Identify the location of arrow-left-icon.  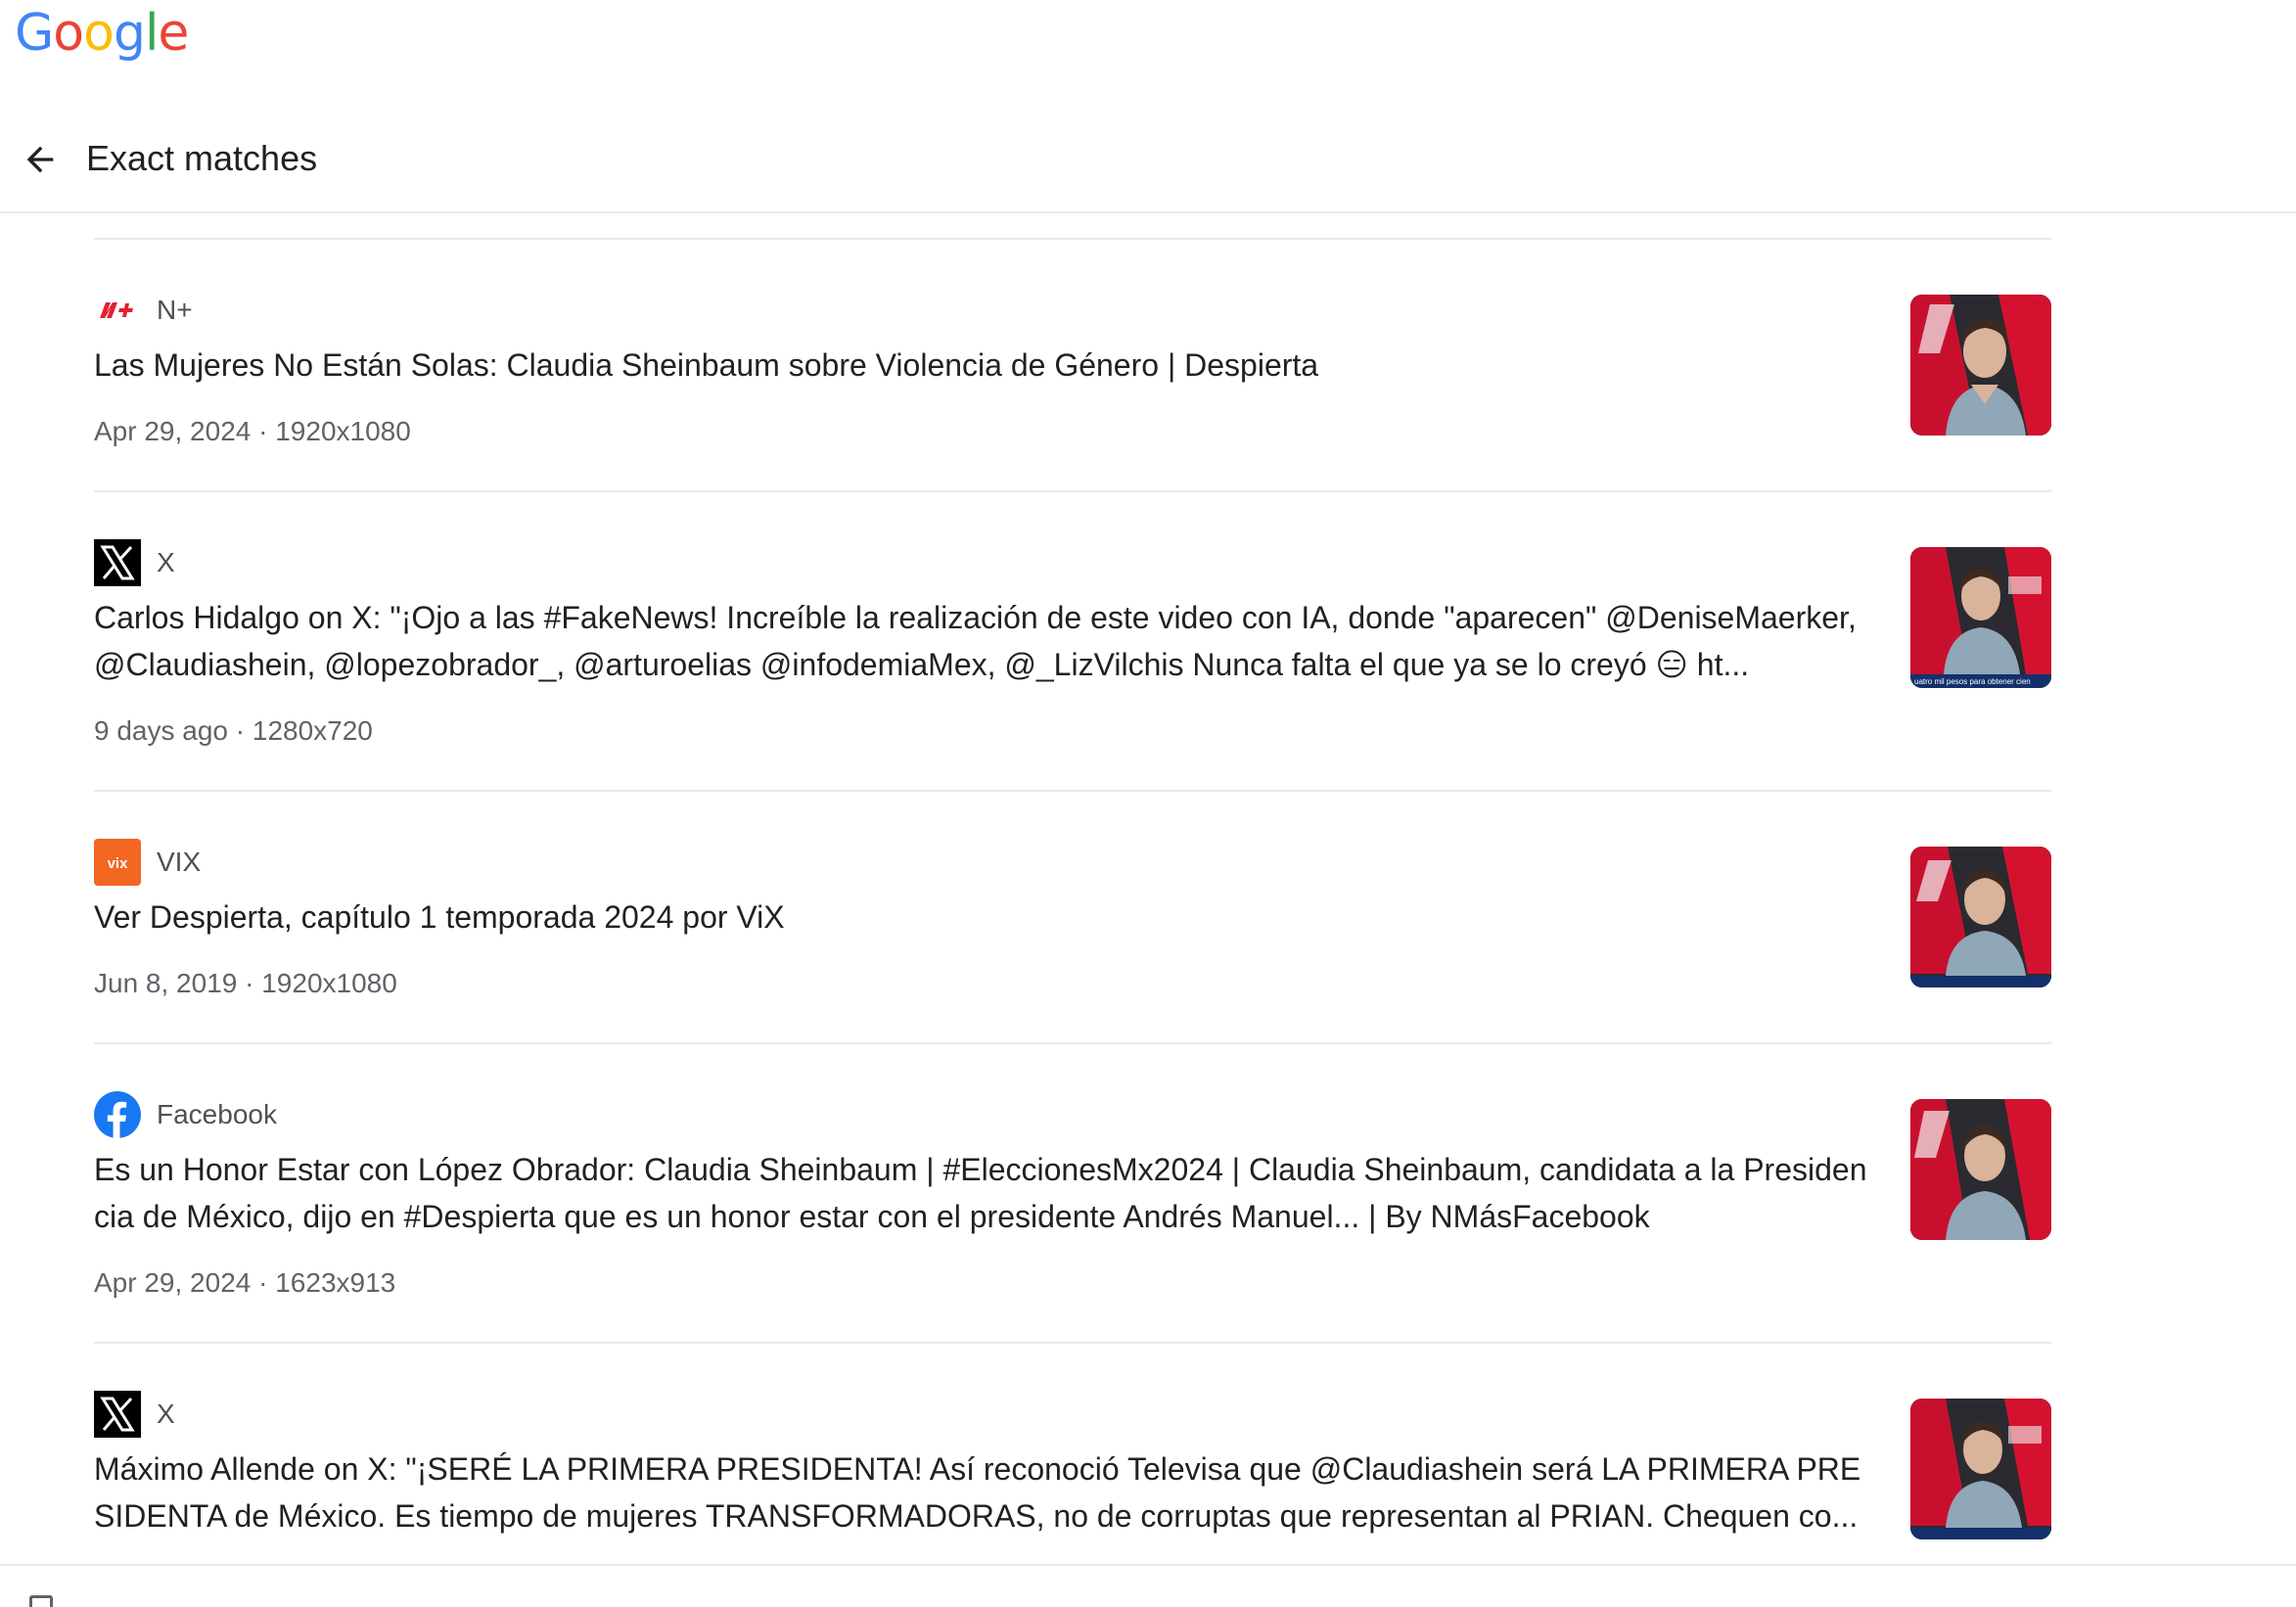
(40, 159).